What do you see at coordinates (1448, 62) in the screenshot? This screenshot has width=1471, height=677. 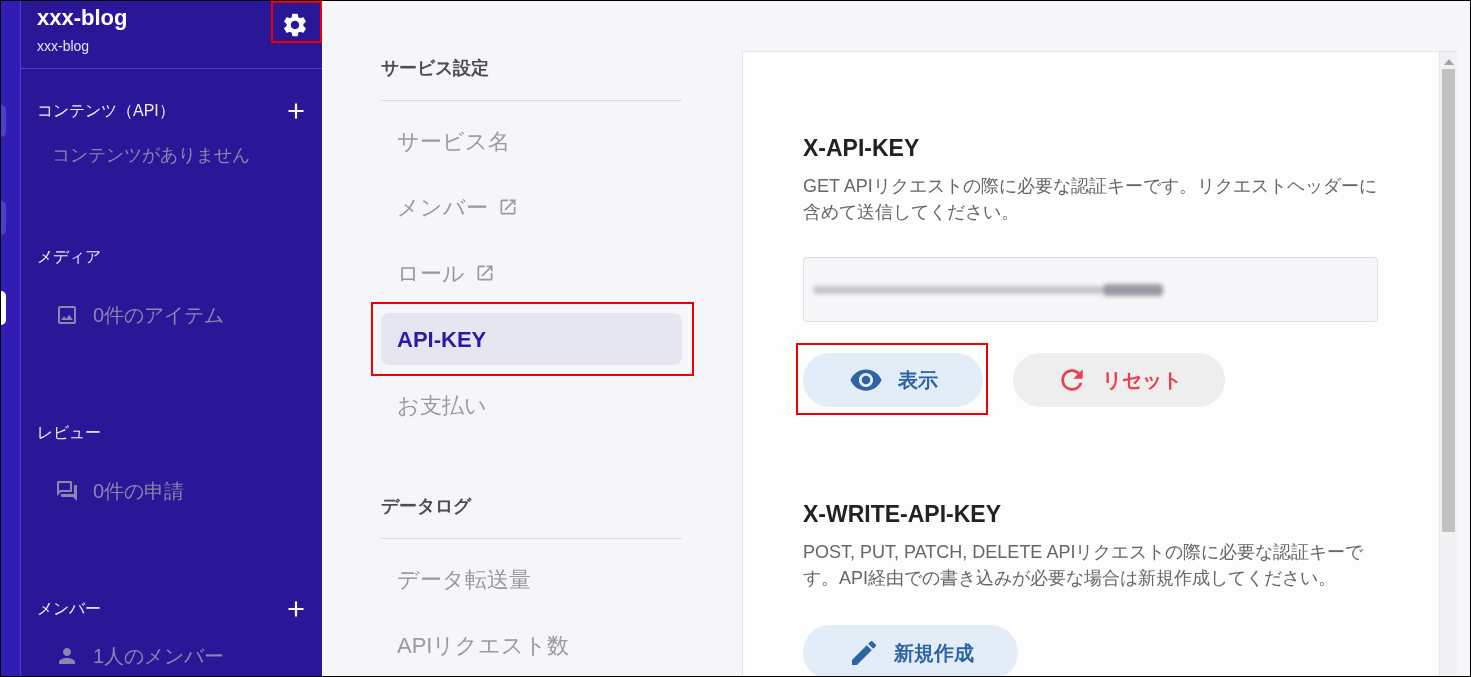 I see `arrow-up-icon` at bounding box center [1448, 62].